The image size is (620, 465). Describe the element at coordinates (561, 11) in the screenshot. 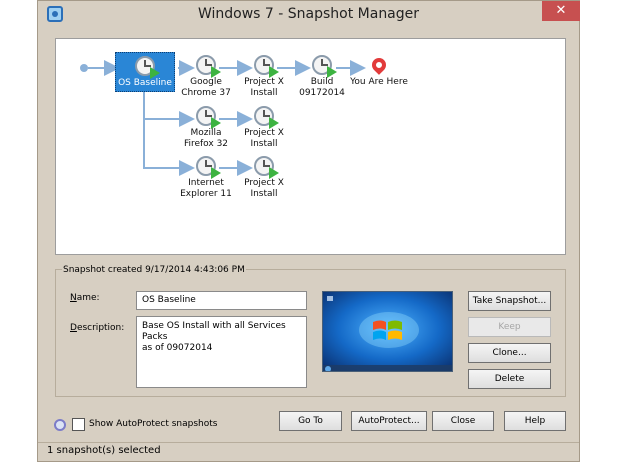

I see `close-window-button: ✕` at that location.